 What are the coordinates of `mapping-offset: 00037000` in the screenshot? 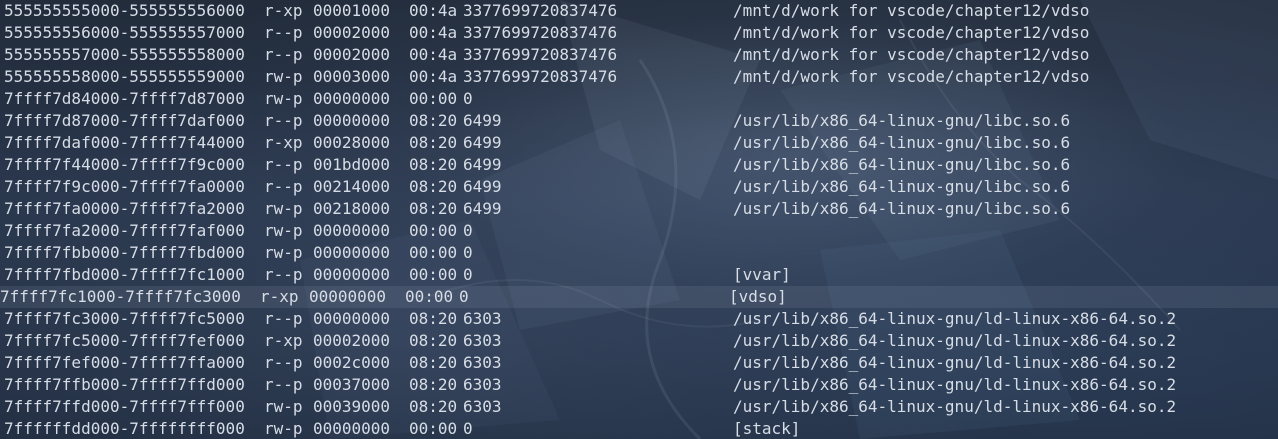 It's located at (352, 384).